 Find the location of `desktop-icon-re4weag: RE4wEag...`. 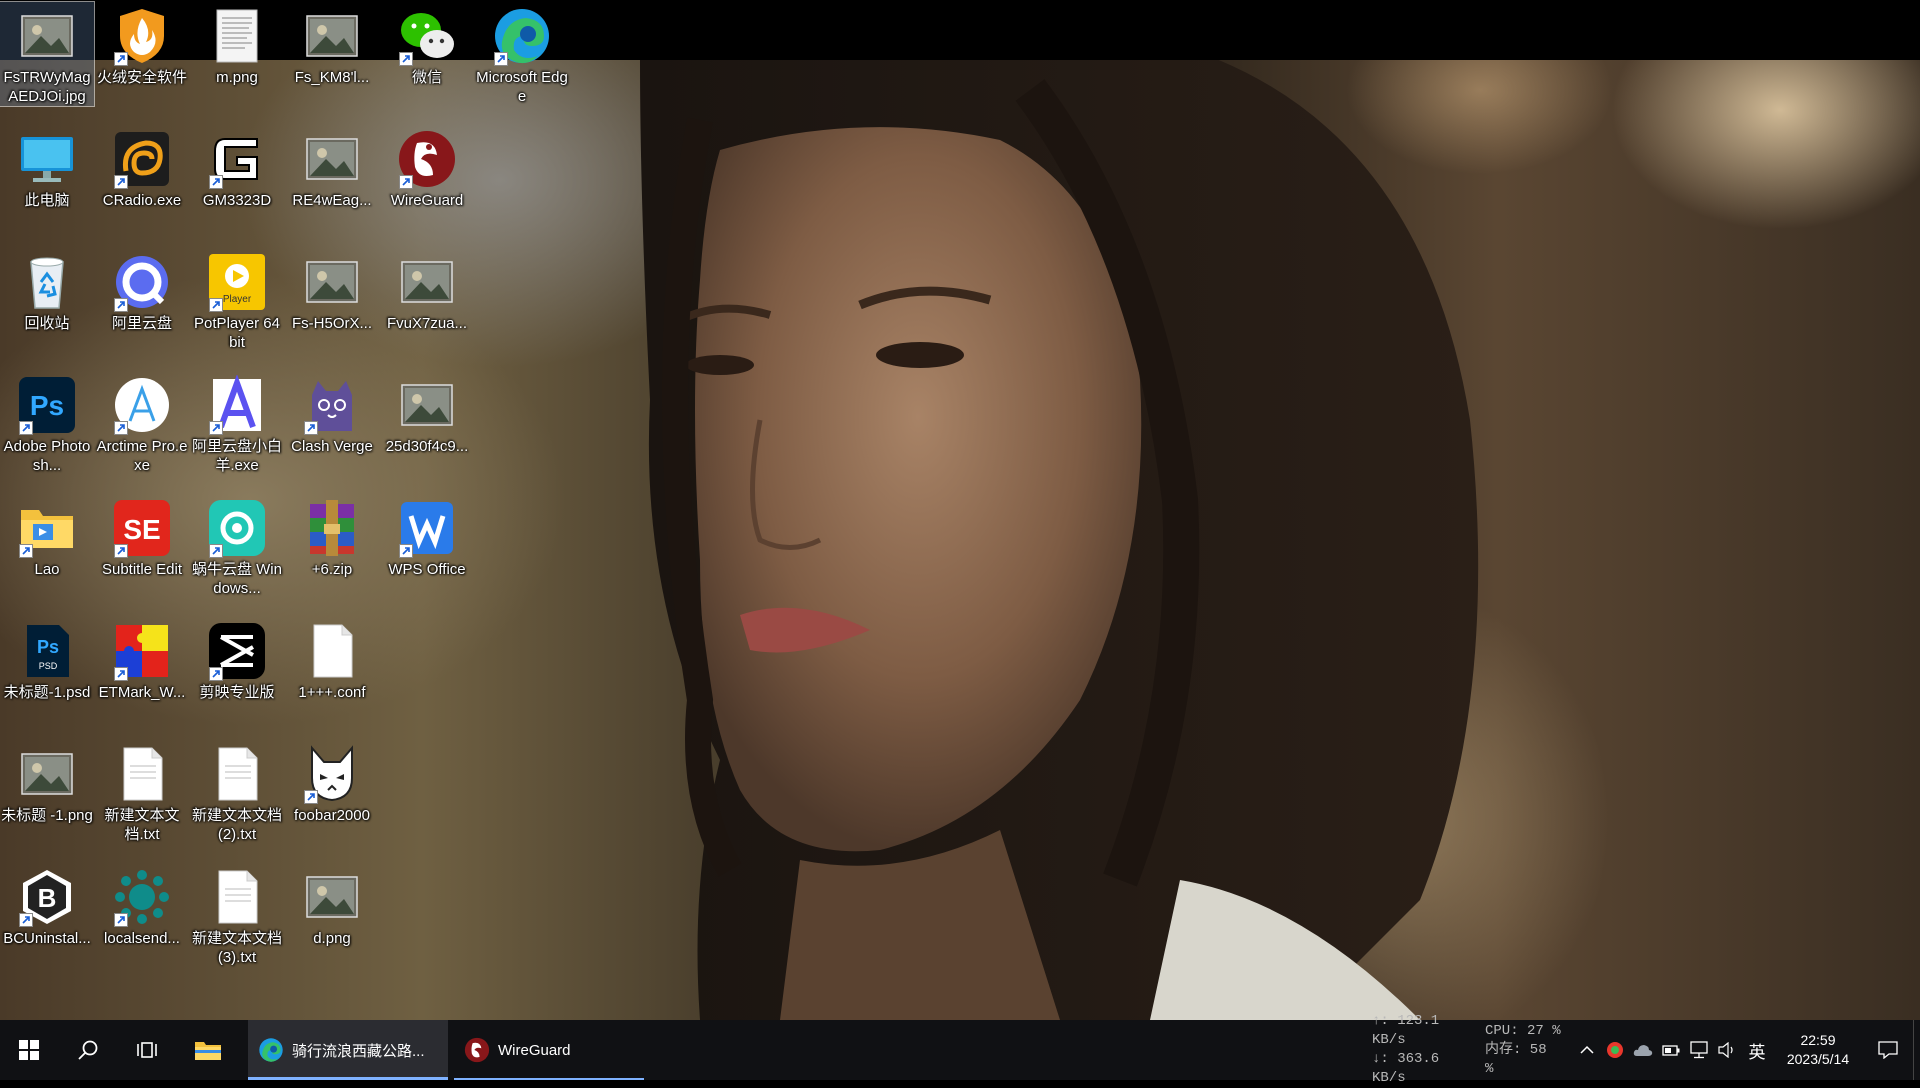

desktop-icon-re4weag: RE4wEag... is located at coordinates (332, 167).